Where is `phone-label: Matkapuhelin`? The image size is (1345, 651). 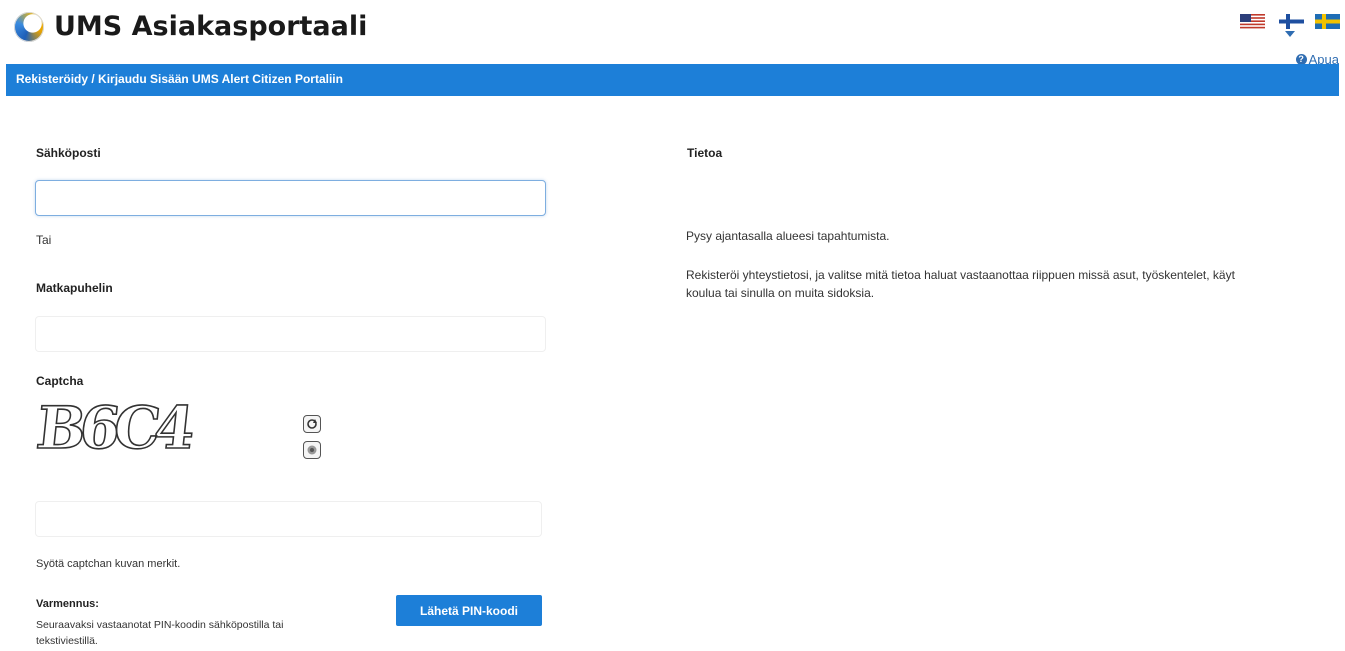 phone-label: Matkapuhelin is located at coordinates (74, 288).